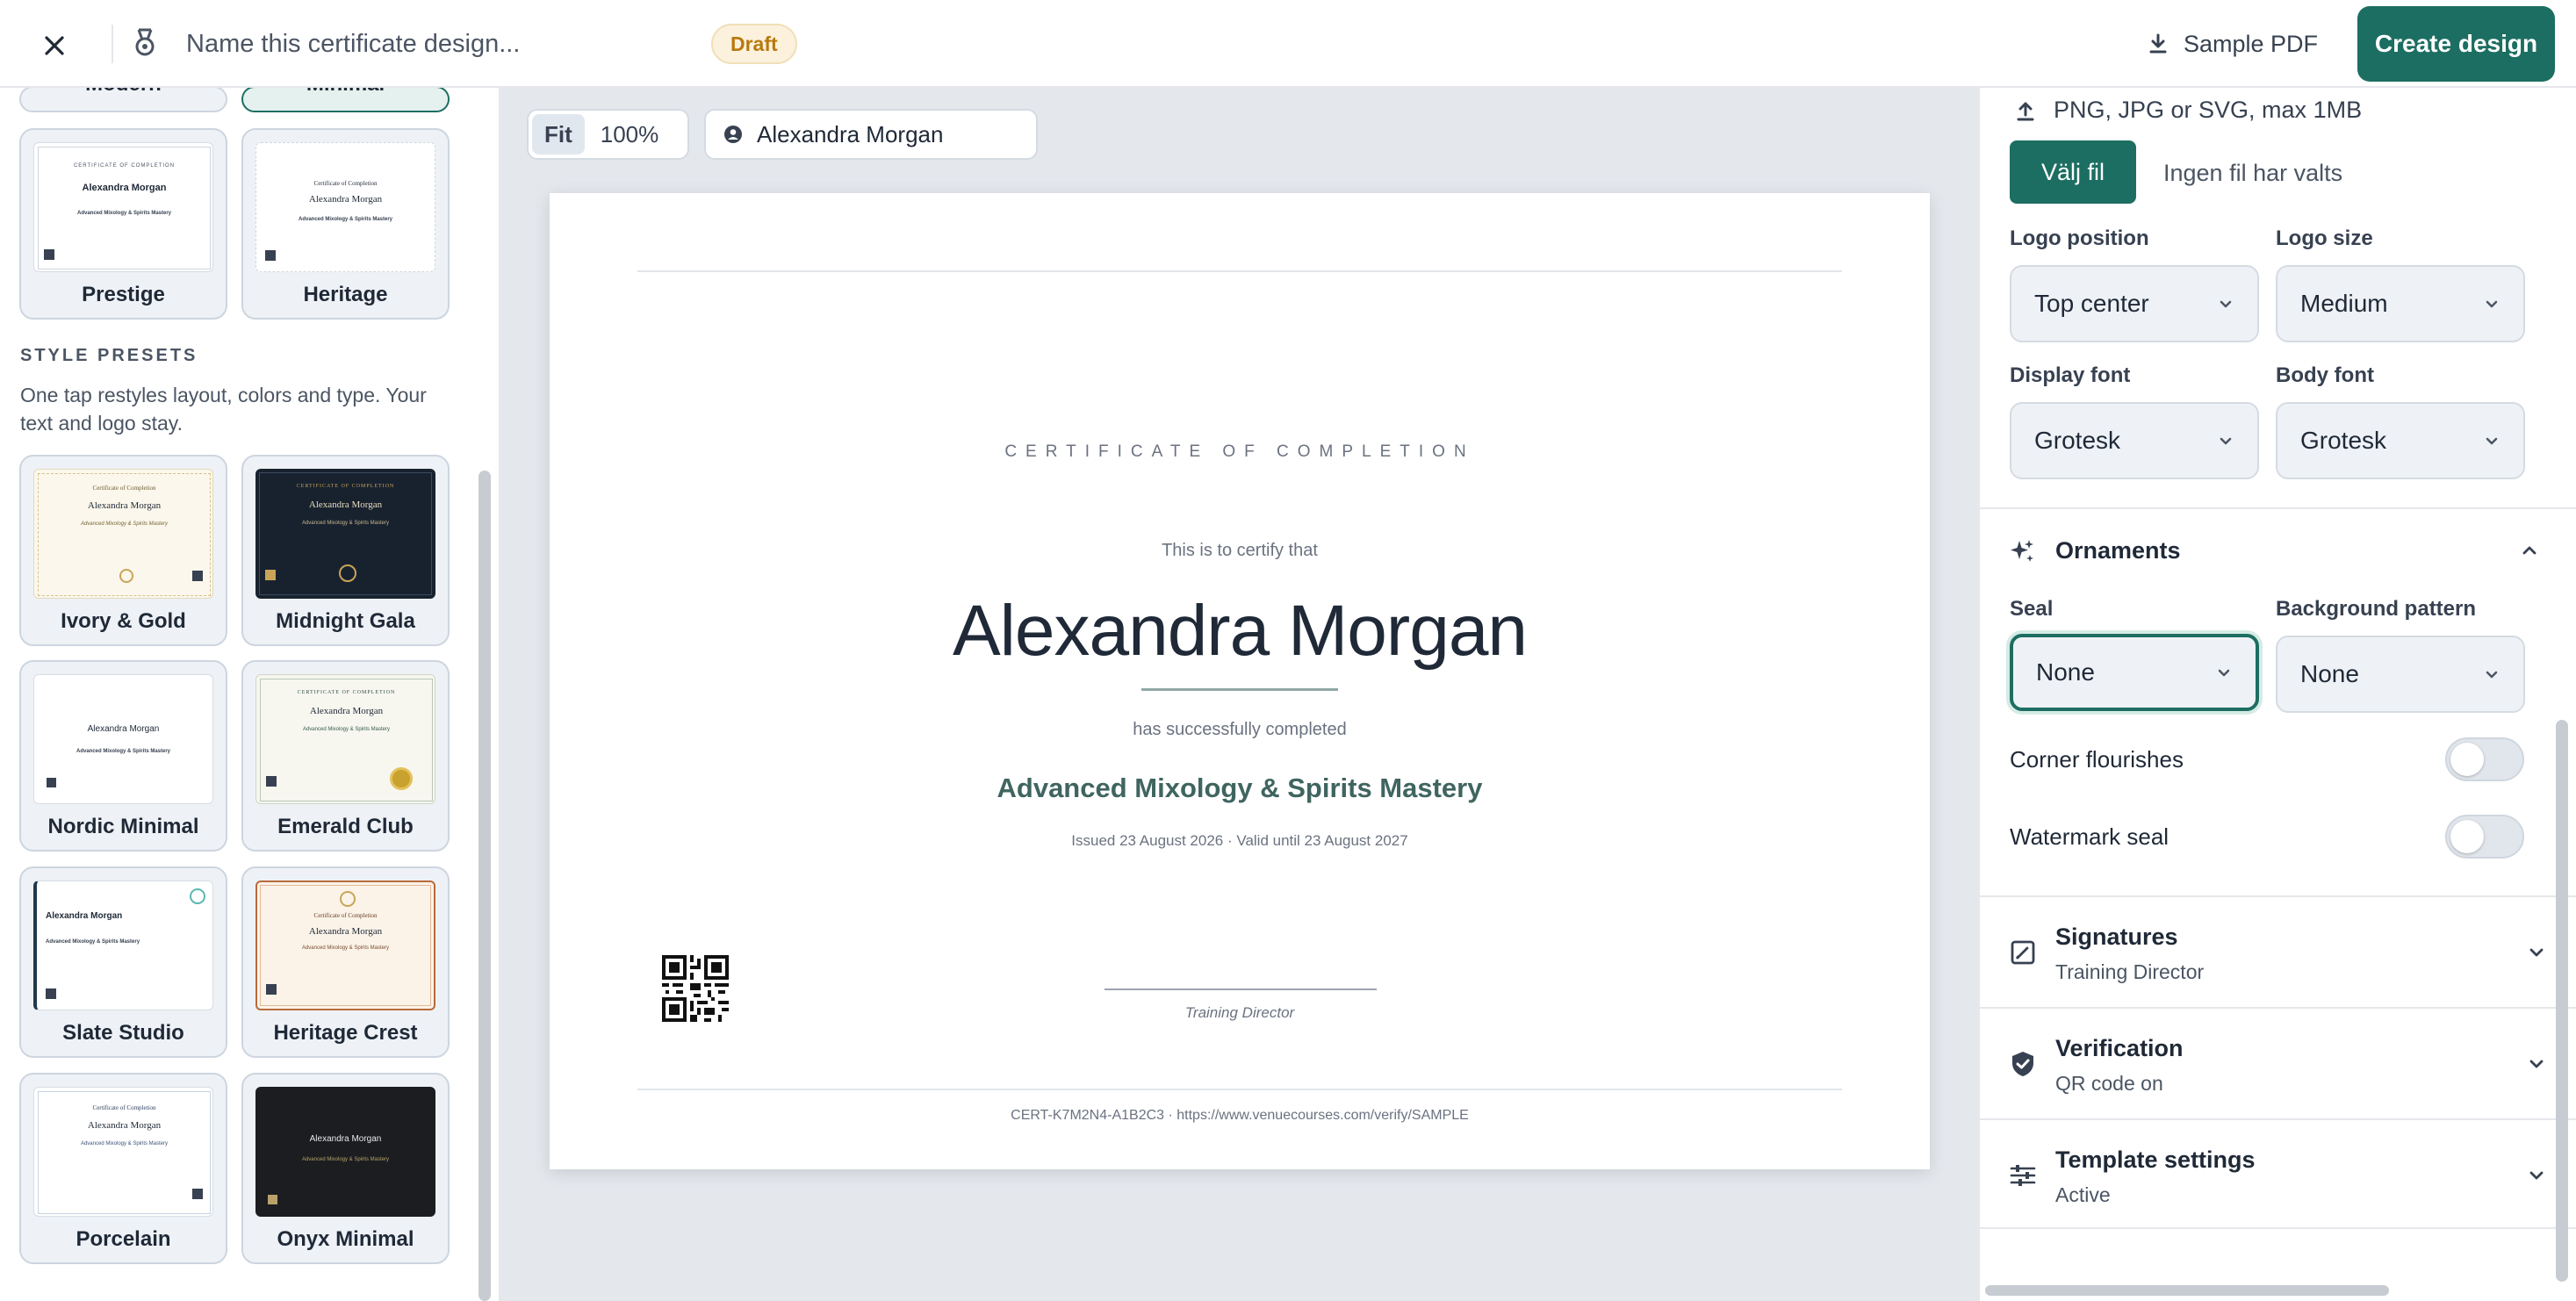  I want to click on close-icon, so click(54, 45).